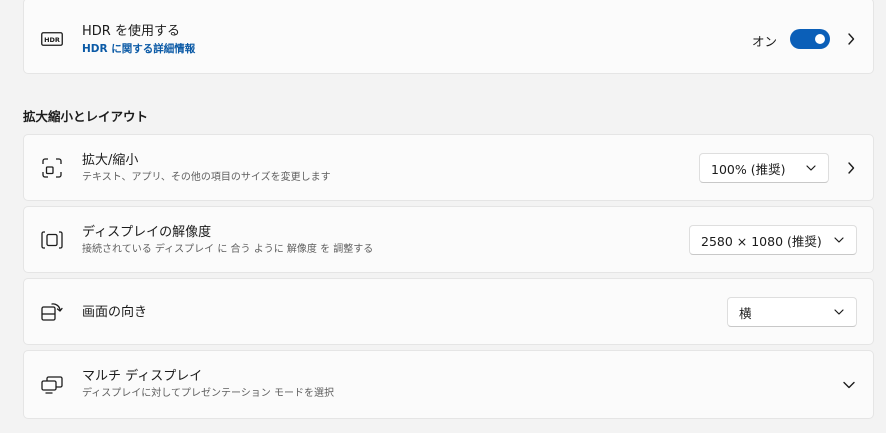 The image size is (886, 433). I want to click on resolution-description: 接続されている ディスプレイ に 合う ように 解像度 を 調整する, so click(228, 249).